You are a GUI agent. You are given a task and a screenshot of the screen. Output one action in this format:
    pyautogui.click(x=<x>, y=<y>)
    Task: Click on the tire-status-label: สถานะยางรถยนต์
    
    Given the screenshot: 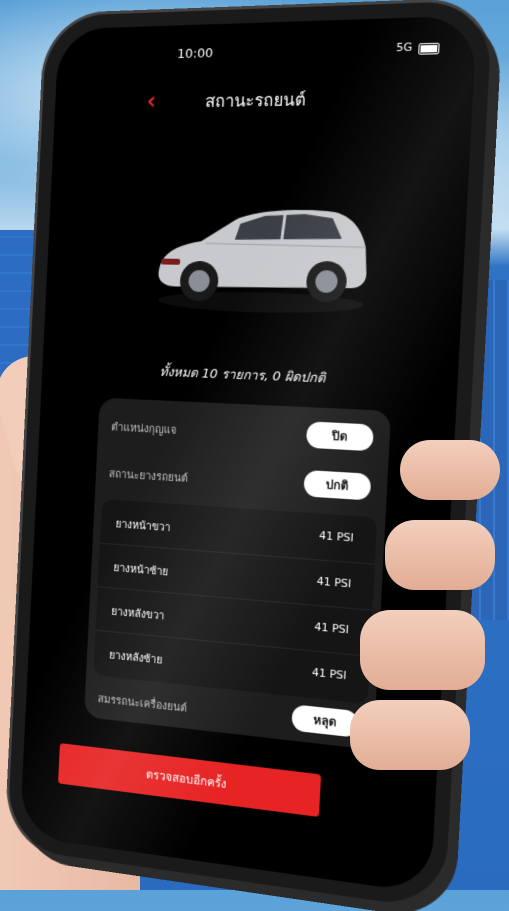 What is the action you would take?
    pyautogui.click(x=148, y=475)
    